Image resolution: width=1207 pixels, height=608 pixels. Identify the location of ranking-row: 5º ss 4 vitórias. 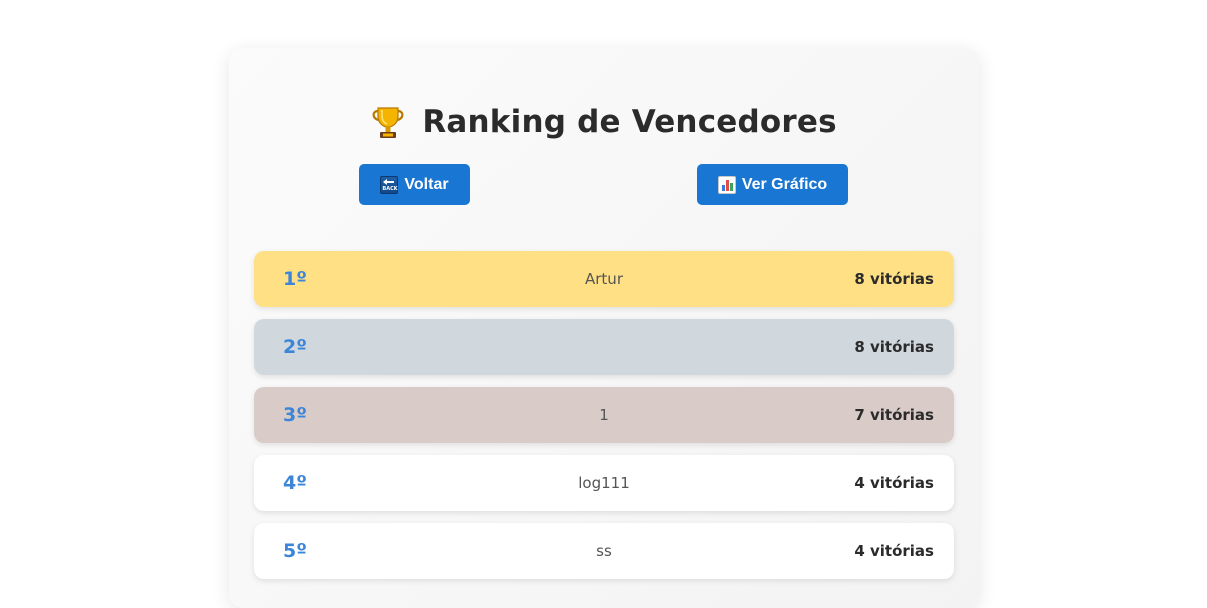
(604, 551).